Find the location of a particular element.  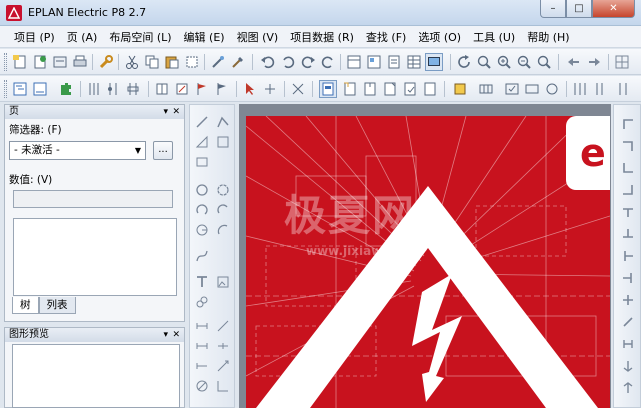

device-icon is located at coordinates (40, 89).